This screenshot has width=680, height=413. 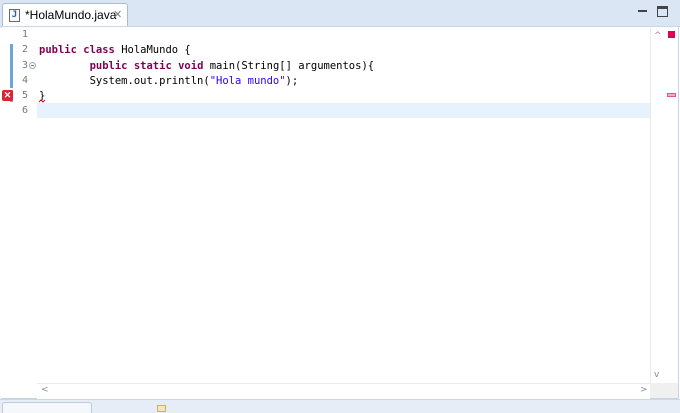 I want to click on line-number: 5, so click(x=24, y=95).